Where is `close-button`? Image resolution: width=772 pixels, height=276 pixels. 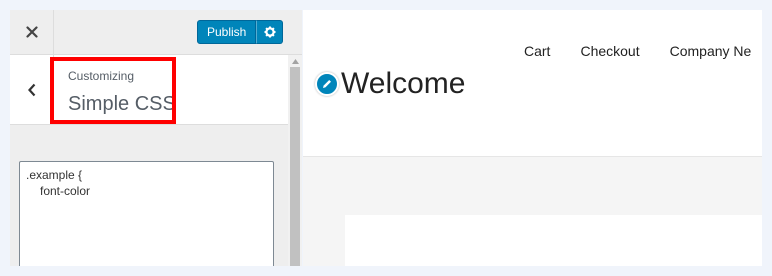 close-button is located at coordinates (32, 32).